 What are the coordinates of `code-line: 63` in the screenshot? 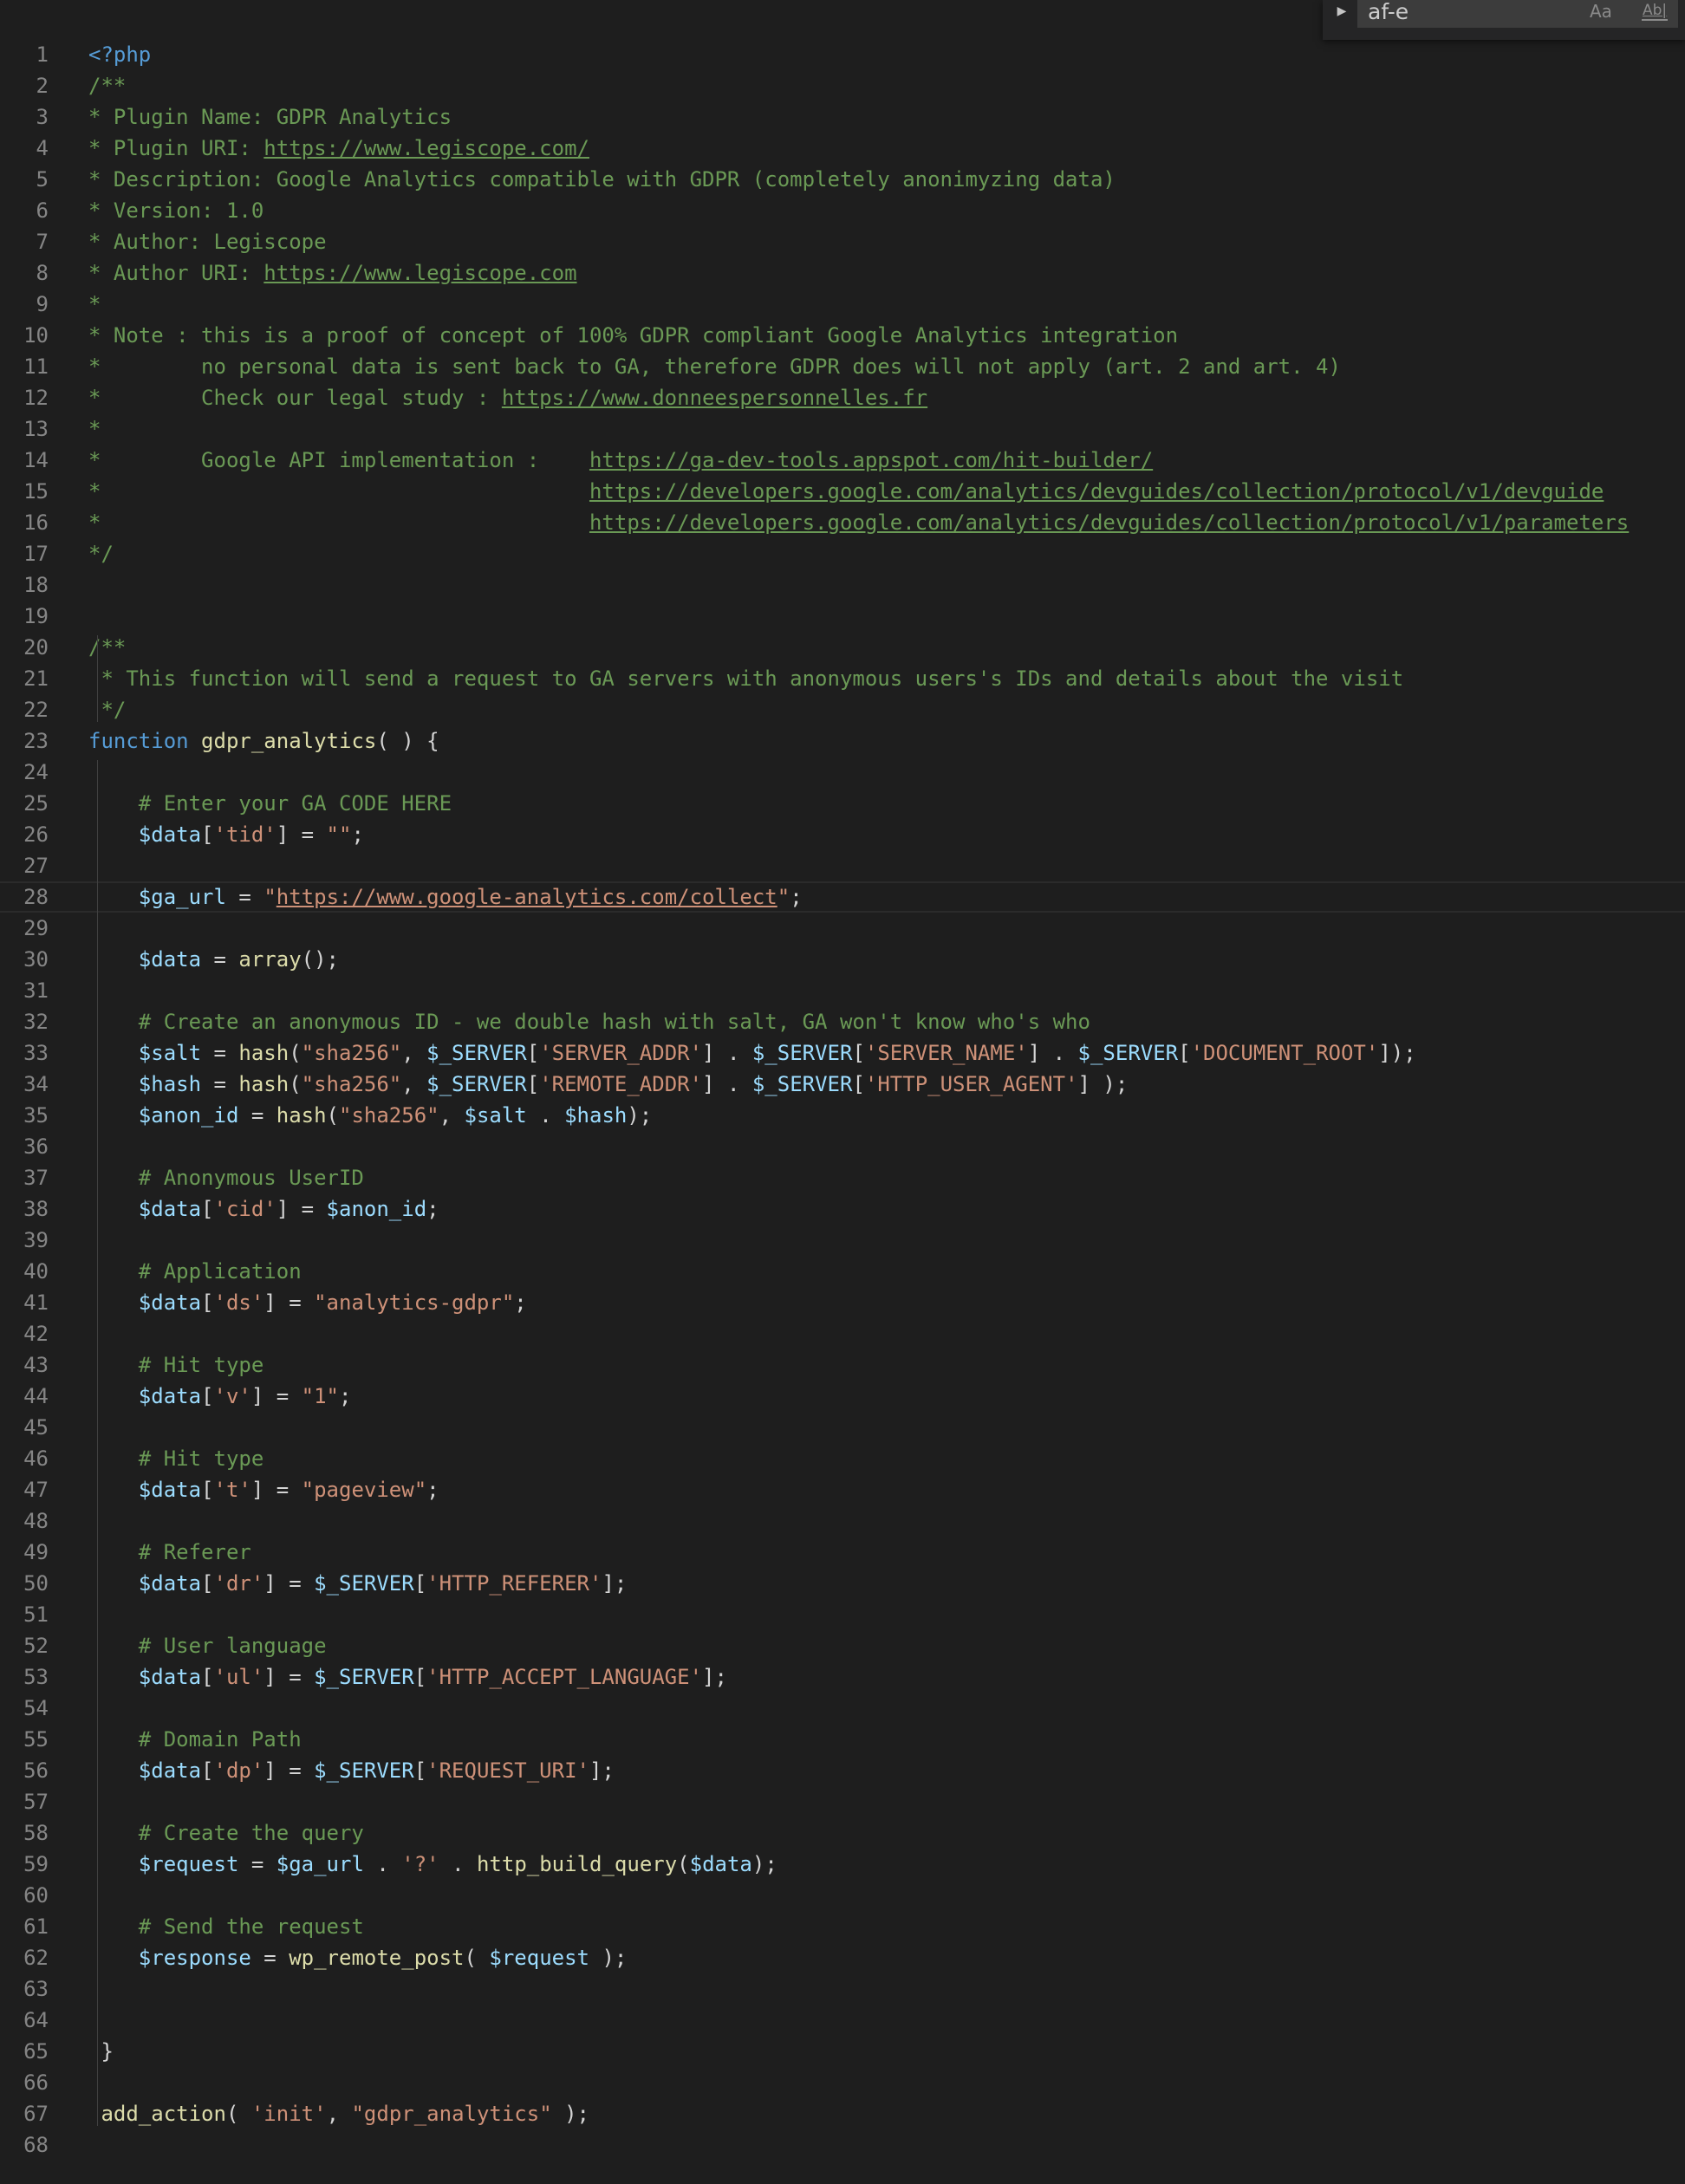 It's located at (842, 1989).